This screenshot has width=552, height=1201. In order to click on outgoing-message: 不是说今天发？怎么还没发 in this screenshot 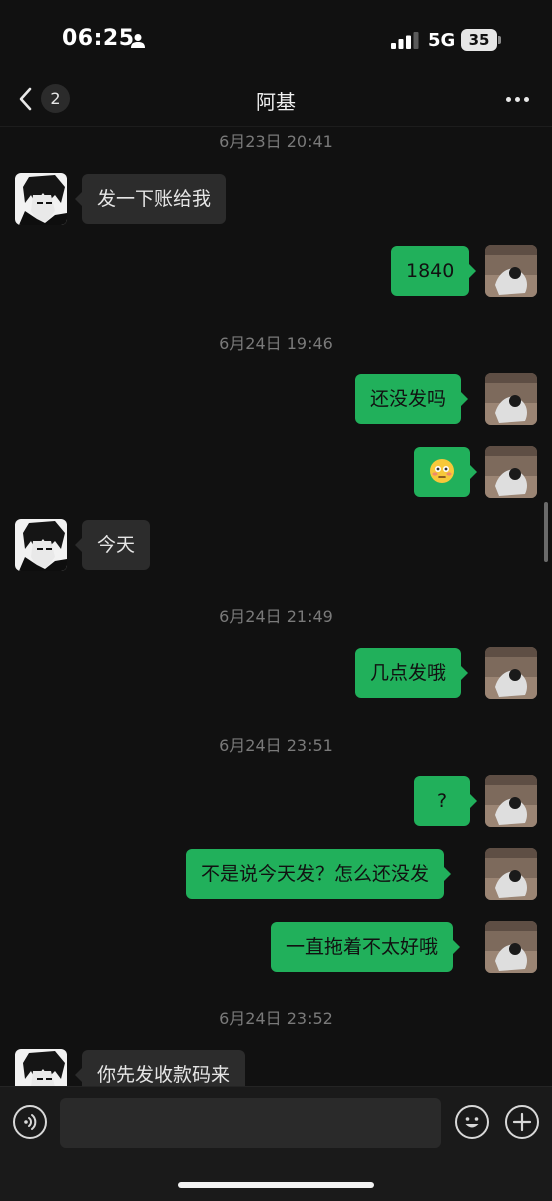, I will do `click(319, 874)`.